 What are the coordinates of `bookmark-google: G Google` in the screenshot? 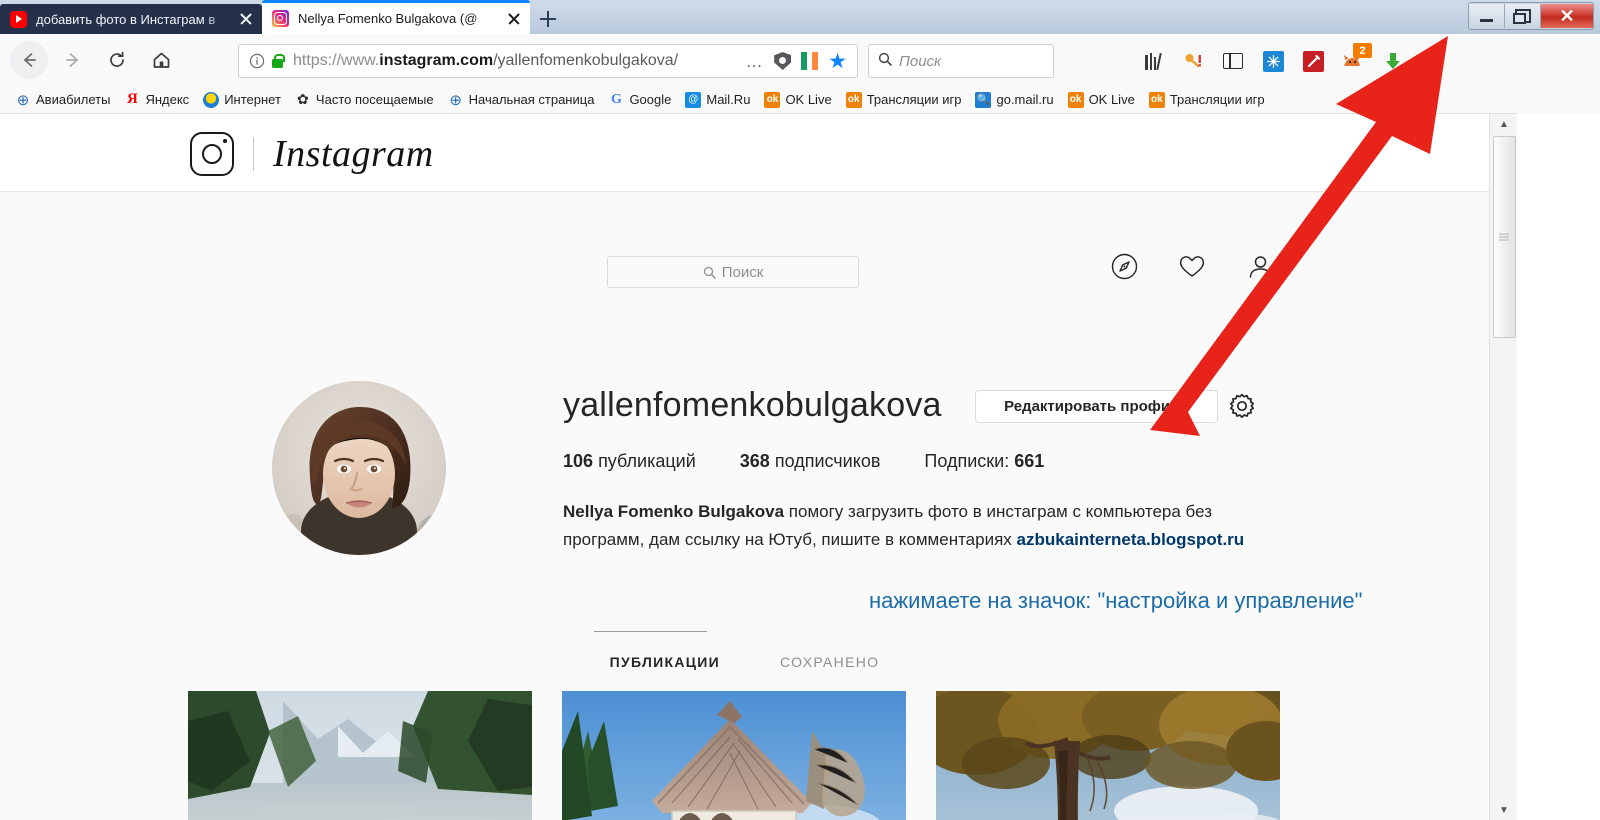 It's located at (639, 100).